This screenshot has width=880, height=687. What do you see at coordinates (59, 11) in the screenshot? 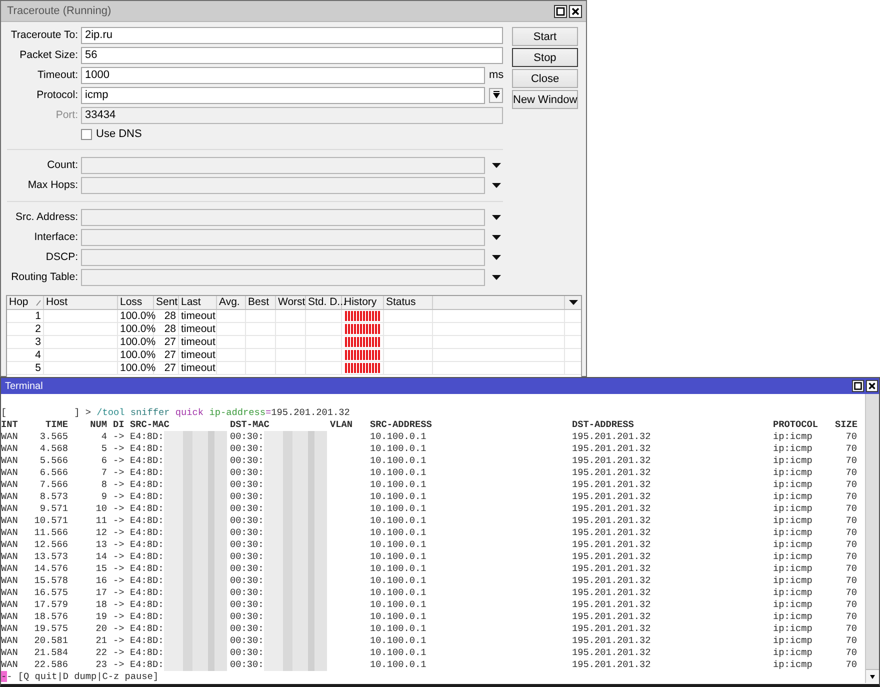
I see `window-title: Traceroute (Running)` at bounding box center [59, 11].